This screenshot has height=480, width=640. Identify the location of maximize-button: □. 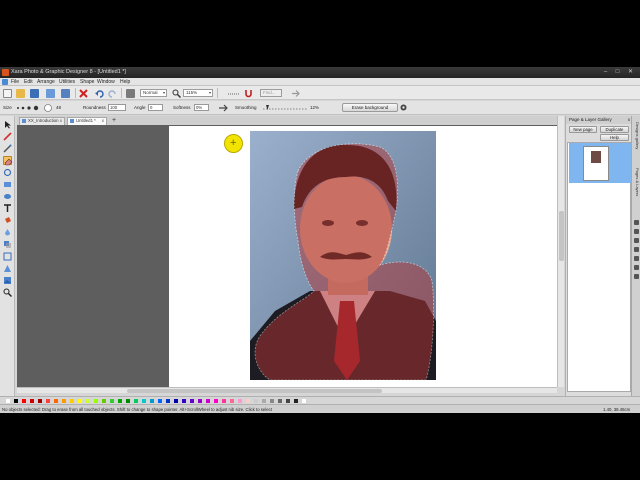
(617, 72).